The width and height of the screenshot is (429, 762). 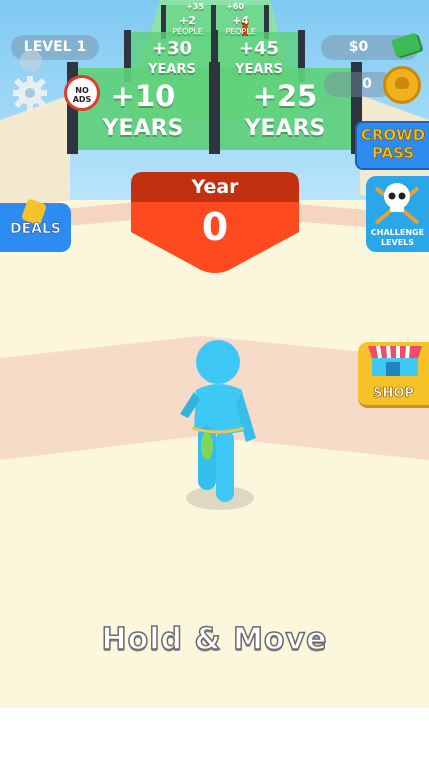 I want to click on deals-label: DEALS, so click(x=35, y=229).